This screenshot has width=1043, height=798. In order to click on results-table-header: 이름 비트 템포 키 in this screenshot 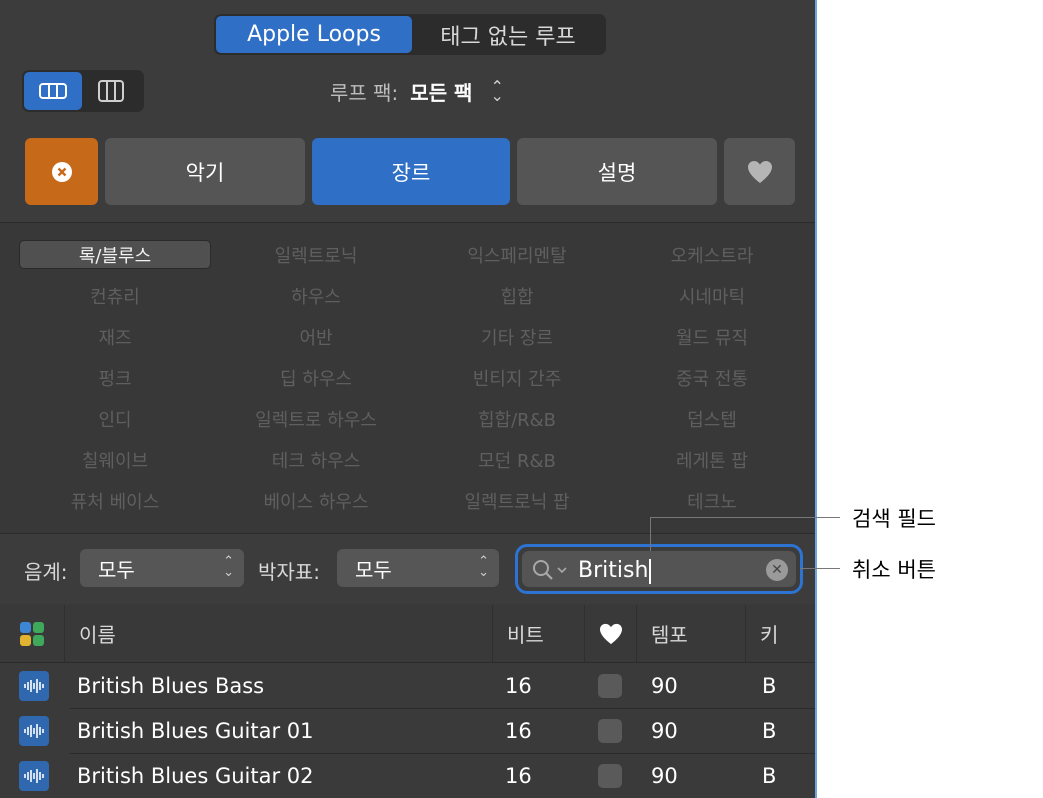, I will do `click(407, 634)`.